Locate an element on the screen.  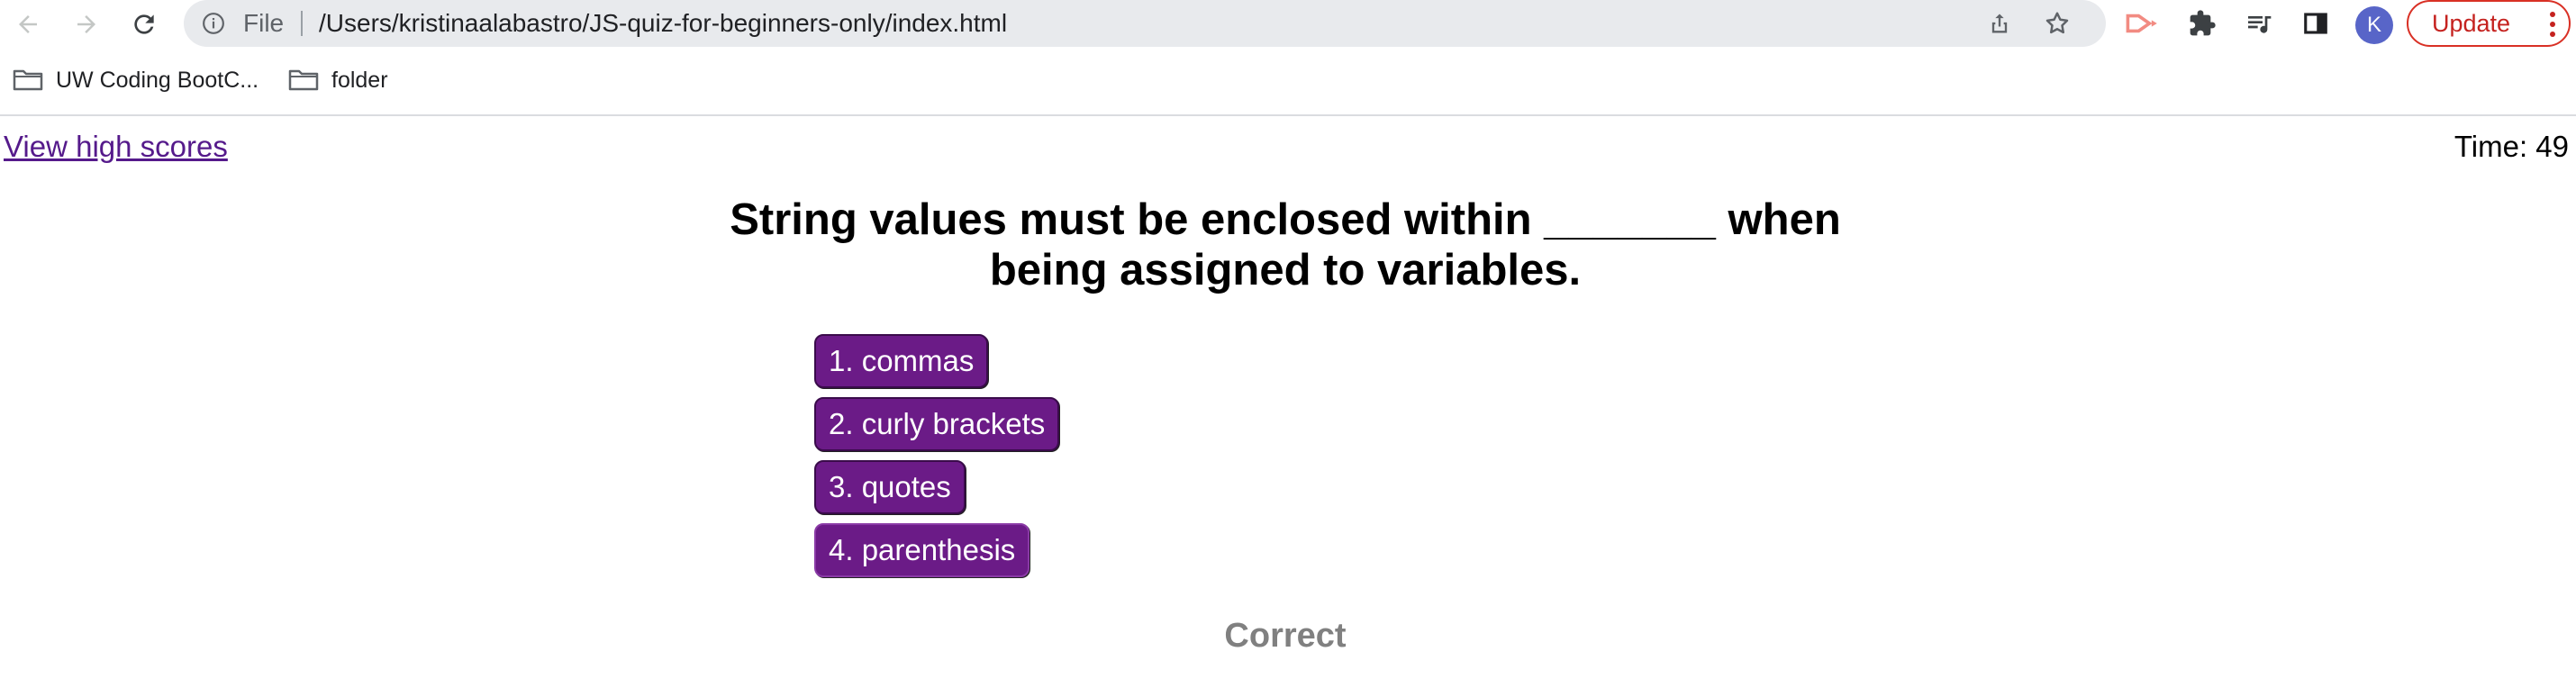
bookmarks-bar: UW Coding BootC... folder is located at coordinates (1288, 80).